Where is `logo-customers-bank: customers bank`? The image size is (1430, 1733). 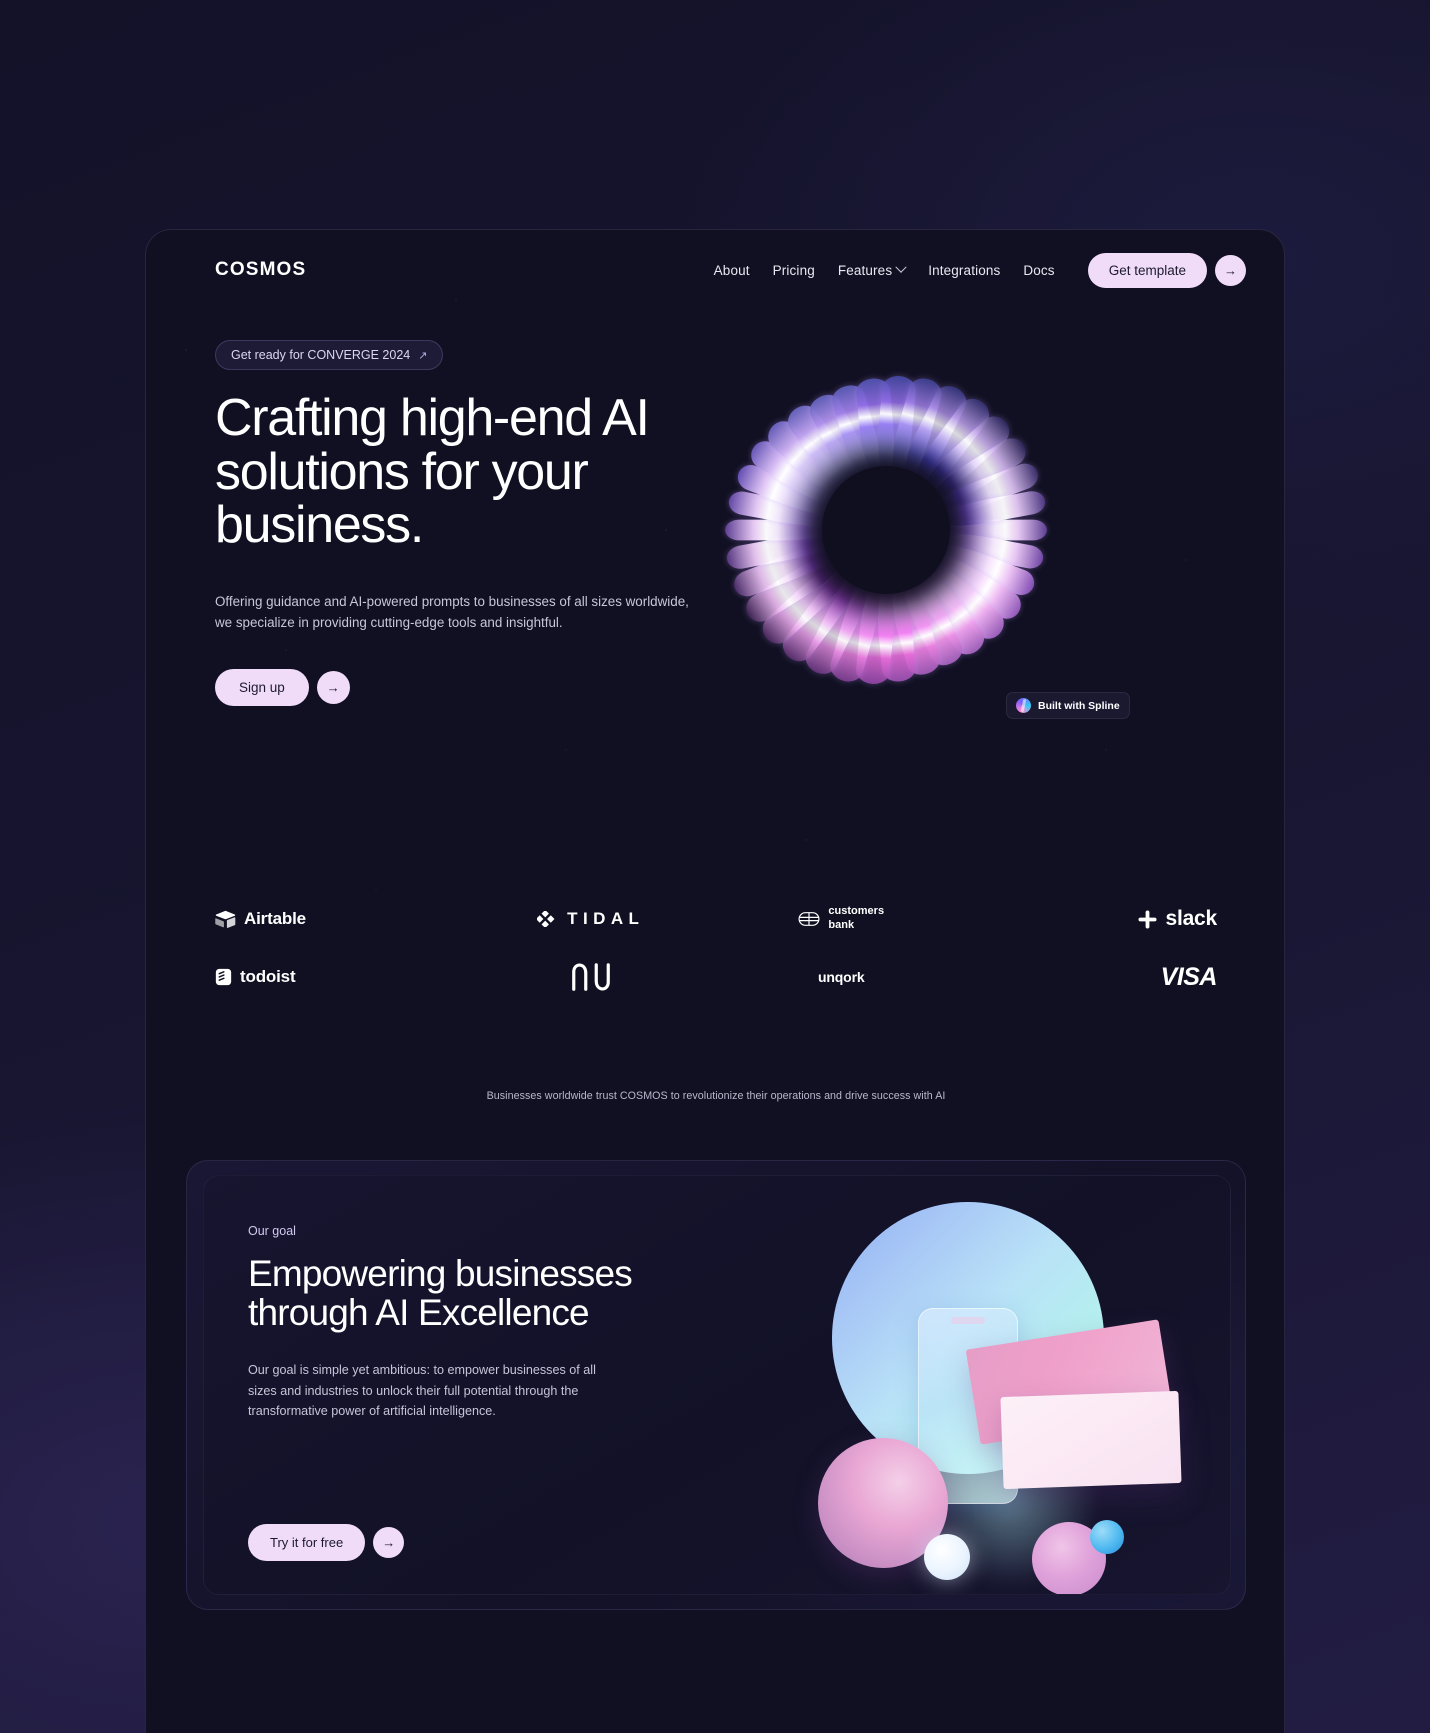
logo-customers-bank: customers bank is located at coordinates (841, 919).